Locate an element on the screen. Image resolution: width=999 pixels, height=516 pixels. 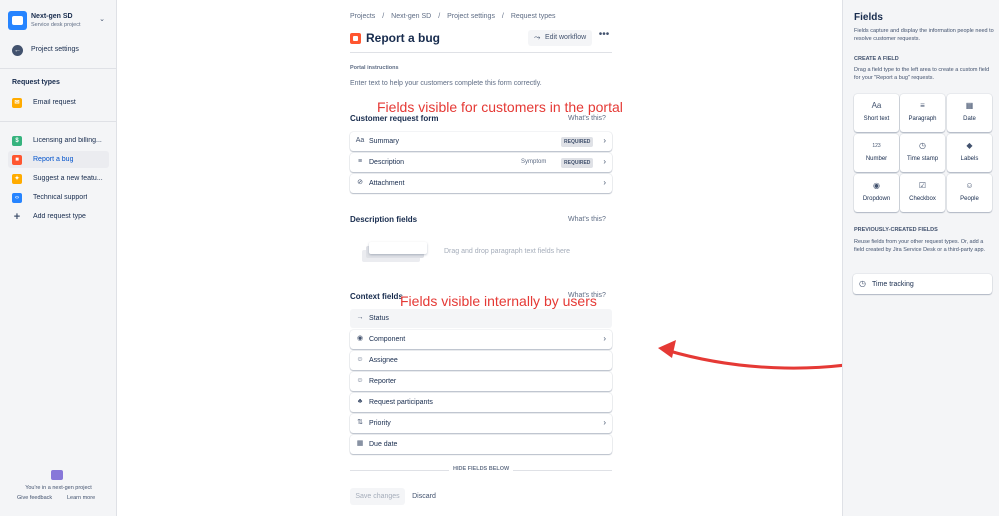
field-due-date: ▦ Due date is located at coordinates (481, 444).